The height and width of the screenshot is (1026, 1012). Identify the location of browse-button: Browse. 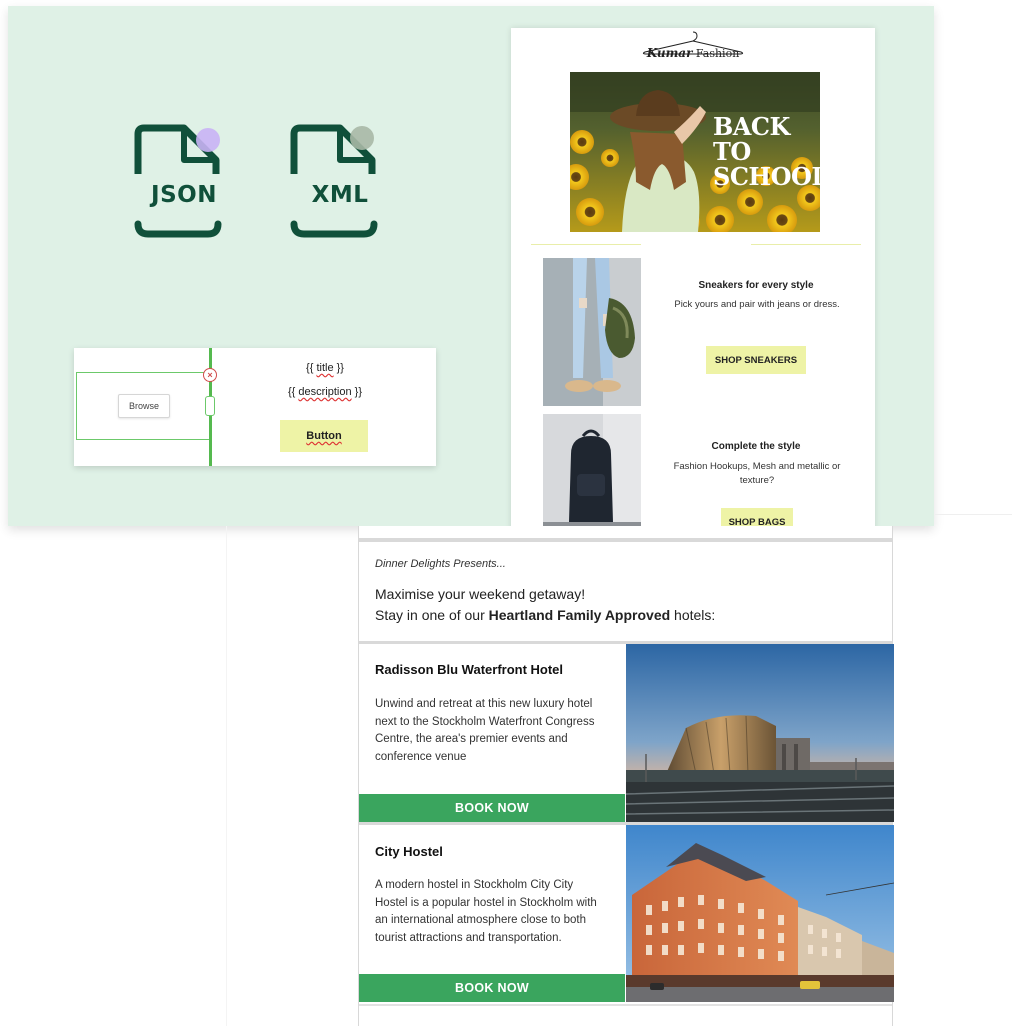
(144, 406).